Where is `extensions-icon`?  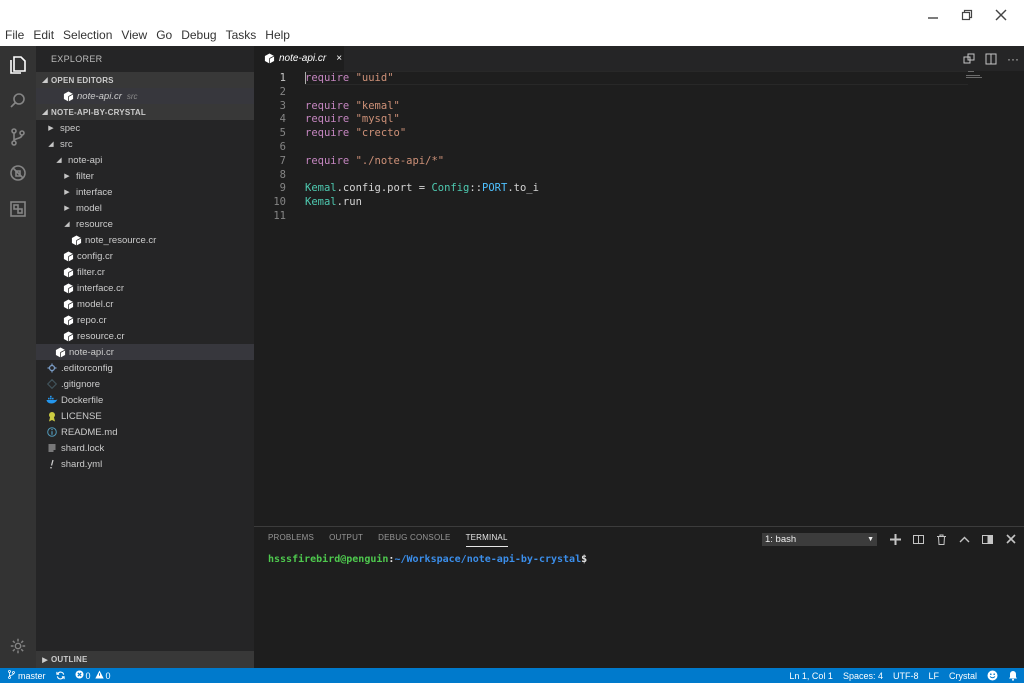
extensions-icon is located at coordinates (18, 209).